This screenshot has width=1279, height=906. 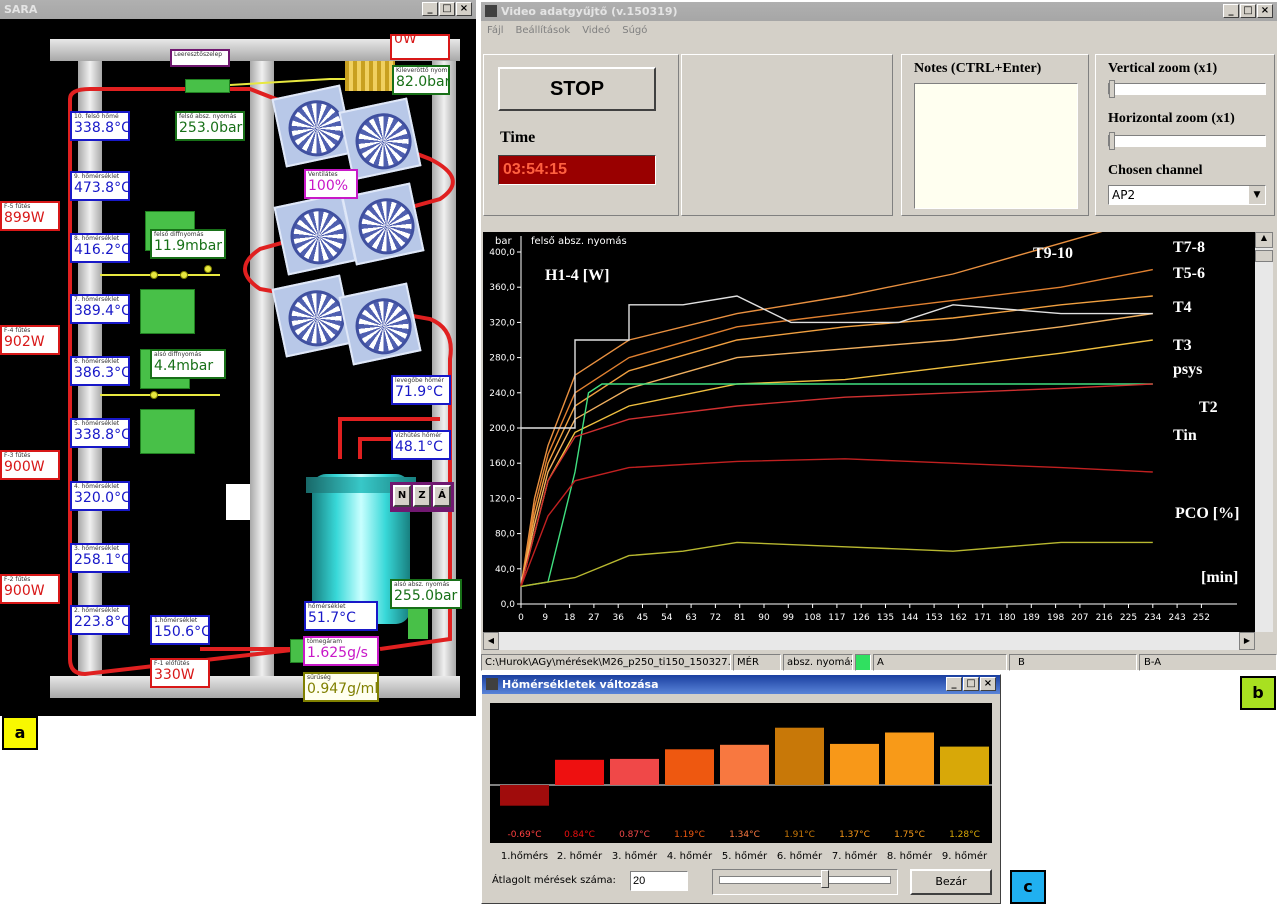 What do you see at coordinates (1189, 273) in the screenshot?
I see `chart-annotation: T5-6` at bounding box center [1189, 273].